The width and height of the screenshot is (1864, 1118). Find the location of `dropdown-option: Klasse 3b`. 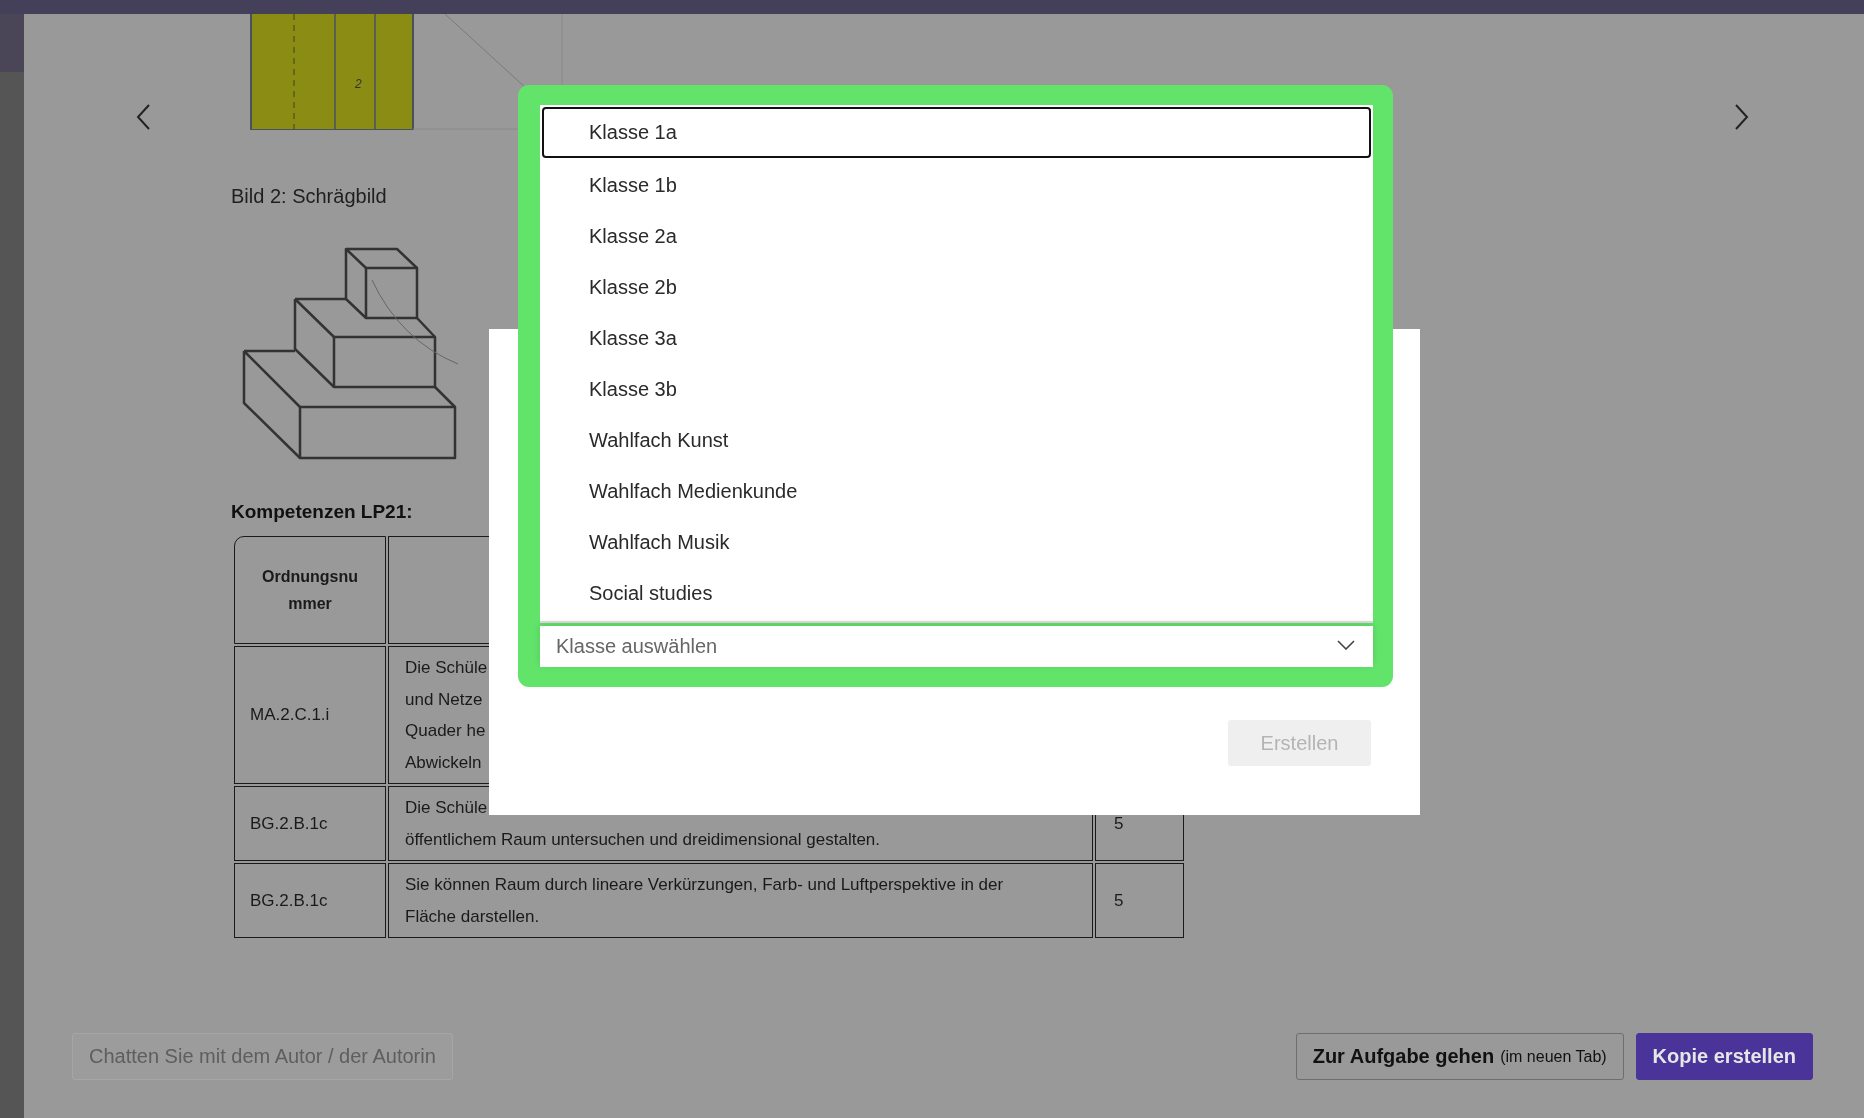

dropdown-option: Klasse 3b is located at coordinates (956, 387).